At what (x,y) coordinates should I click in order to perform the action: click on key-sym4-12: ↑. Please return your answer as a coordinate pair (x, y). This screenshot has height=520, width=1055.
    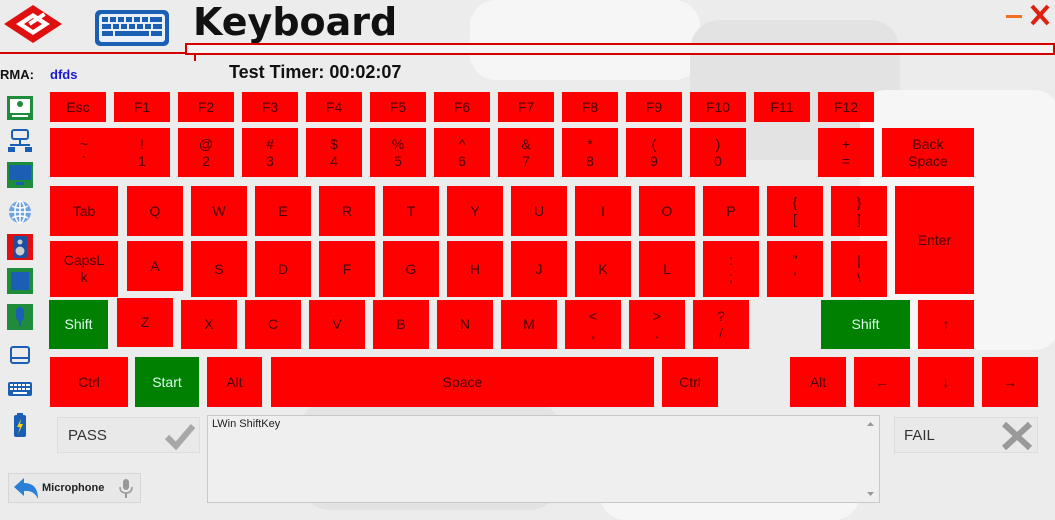
    Looking at the image, I should click on (946, 324).